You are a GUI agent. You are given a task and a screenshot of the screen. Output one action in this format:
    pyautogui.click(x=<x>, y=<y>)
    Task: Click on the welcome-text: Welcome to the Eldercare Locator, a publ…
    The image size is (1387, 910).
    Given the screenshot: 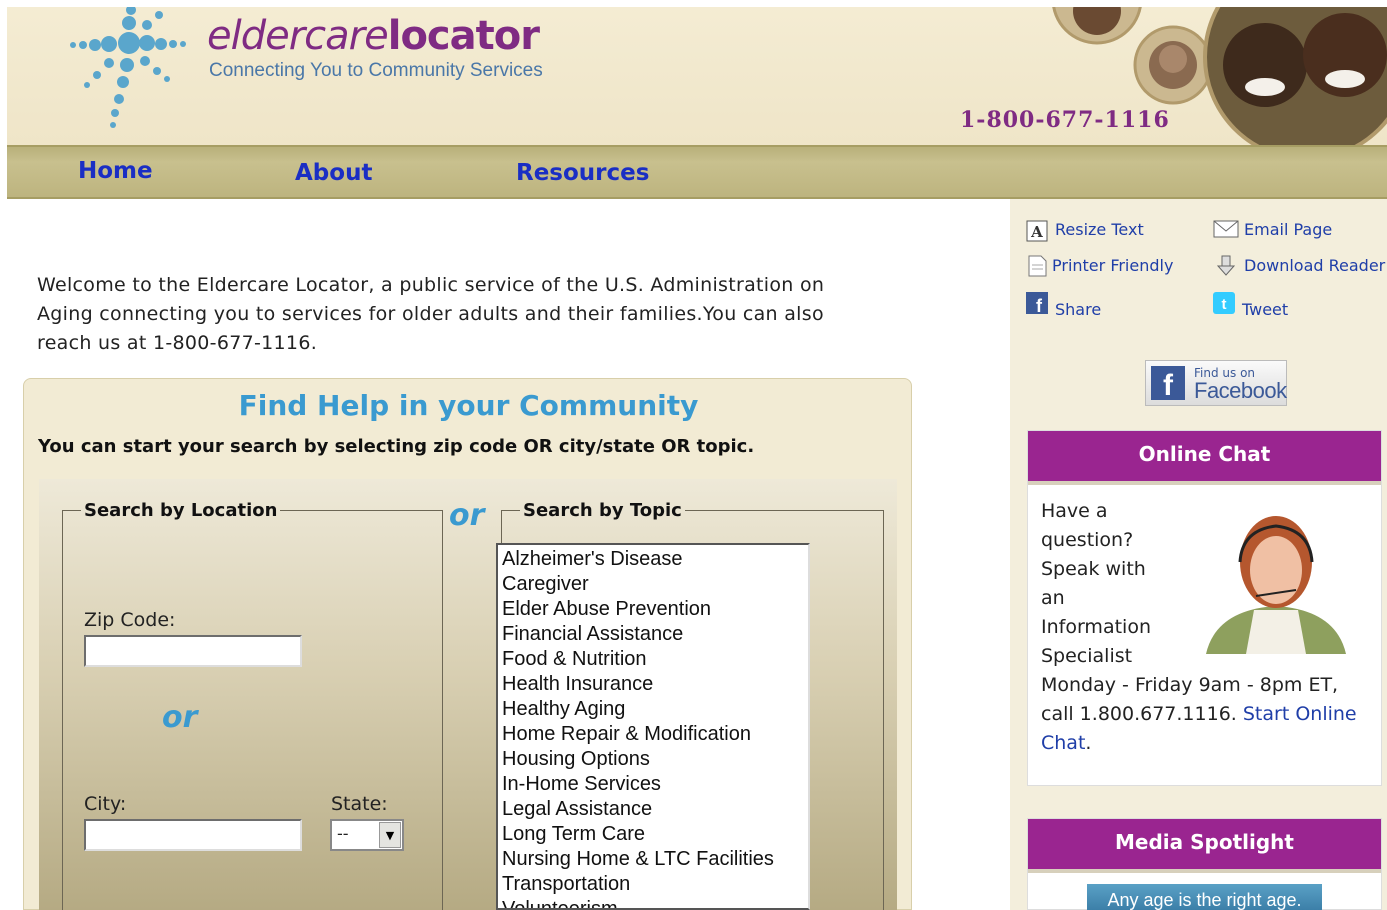 What is the action you would take?
    pyautogui.click(x=431, y=314)
    